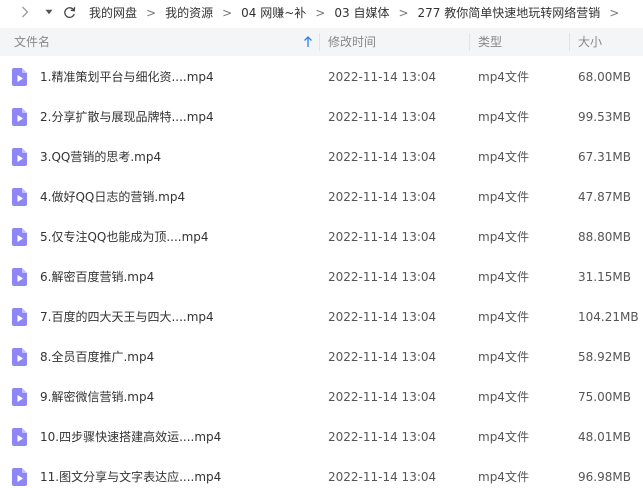  What do you see at coordinates (608, 317) in the screenshot?
I see `file-size: 104.21MB` at bounding box center [608, 317].